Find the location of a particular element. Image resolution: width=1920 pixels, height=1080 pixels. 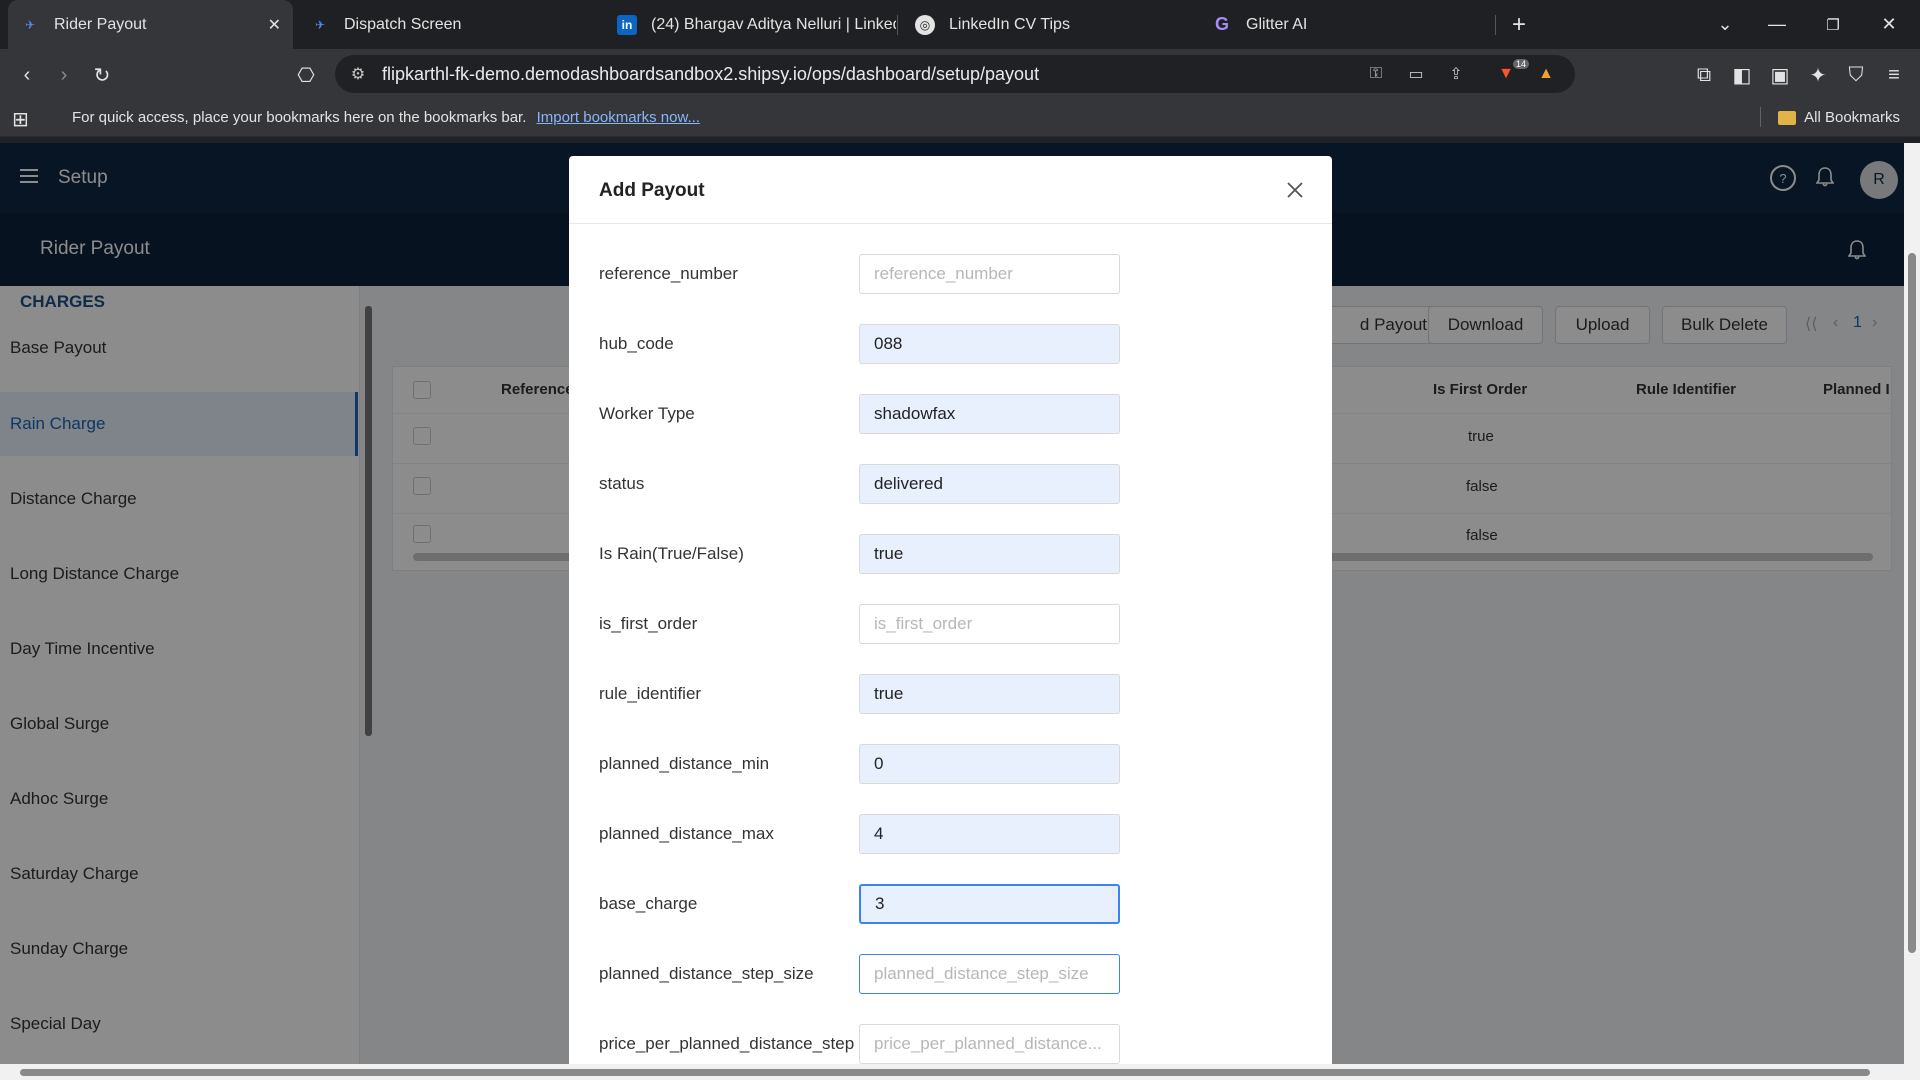

form-row-hub-code: hub_code is located at coordinates (949, 344).